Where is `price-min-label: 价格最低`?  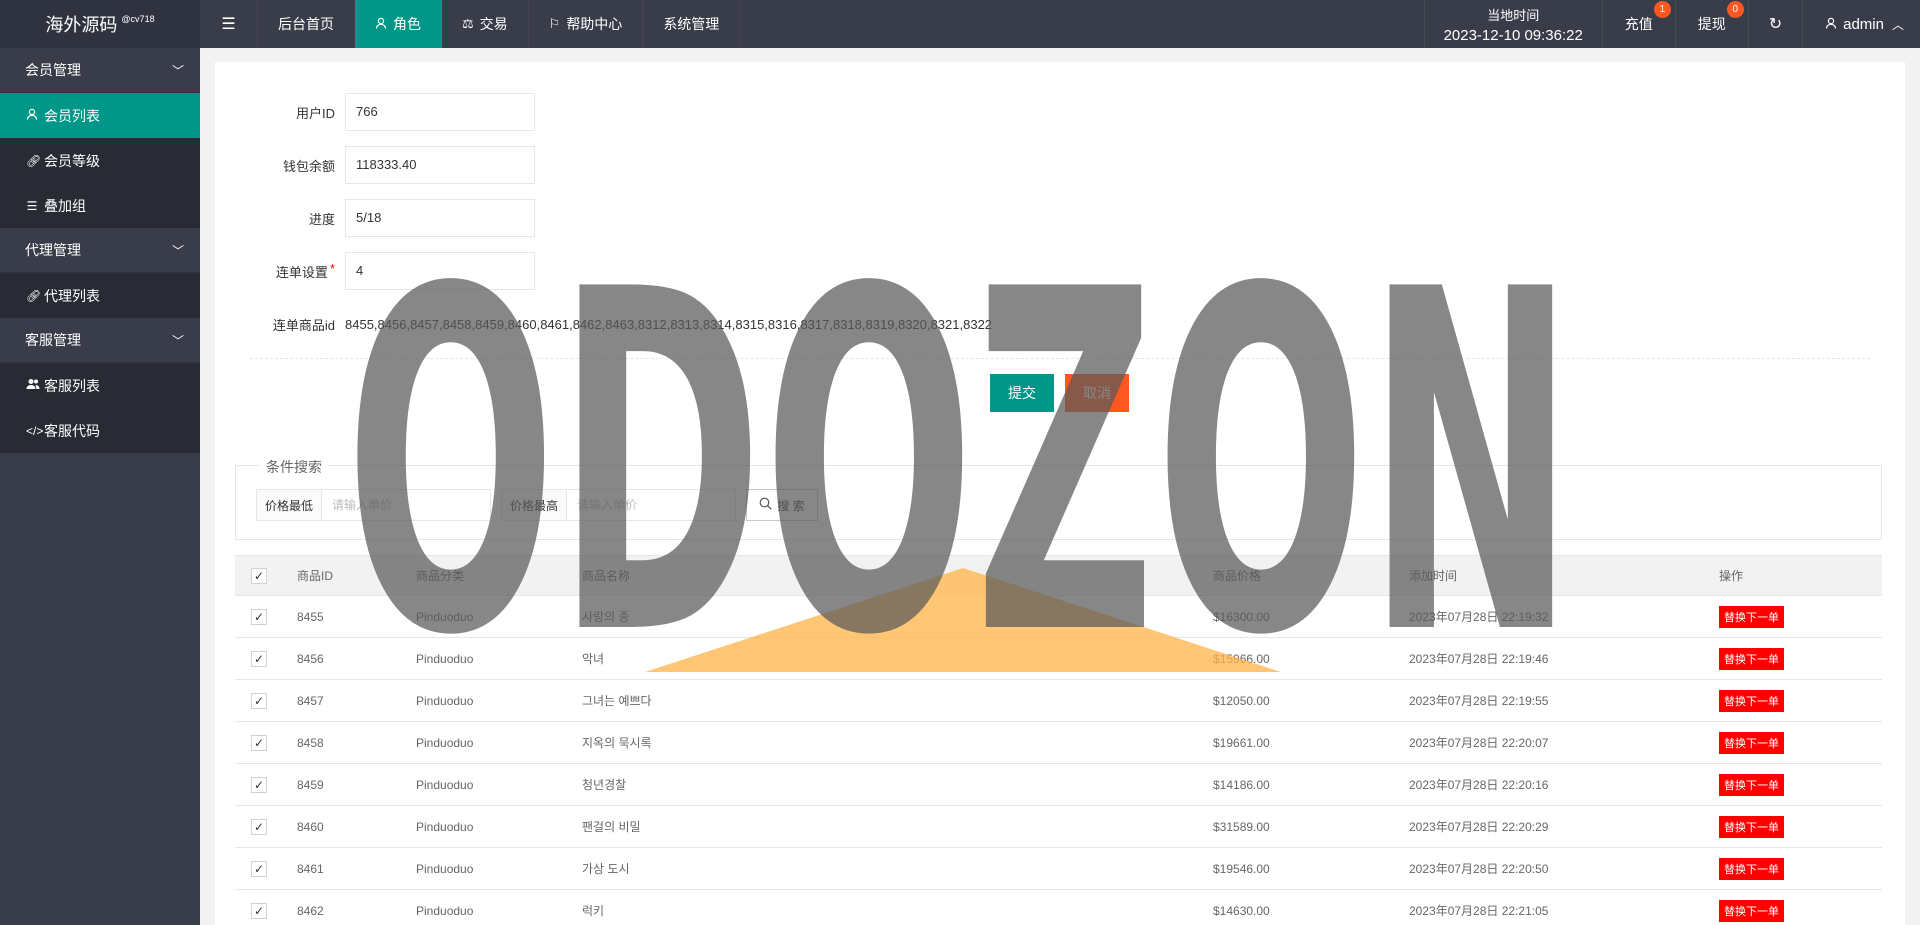
price-min-label: 价格最低 is located at coordinates (289, 505).